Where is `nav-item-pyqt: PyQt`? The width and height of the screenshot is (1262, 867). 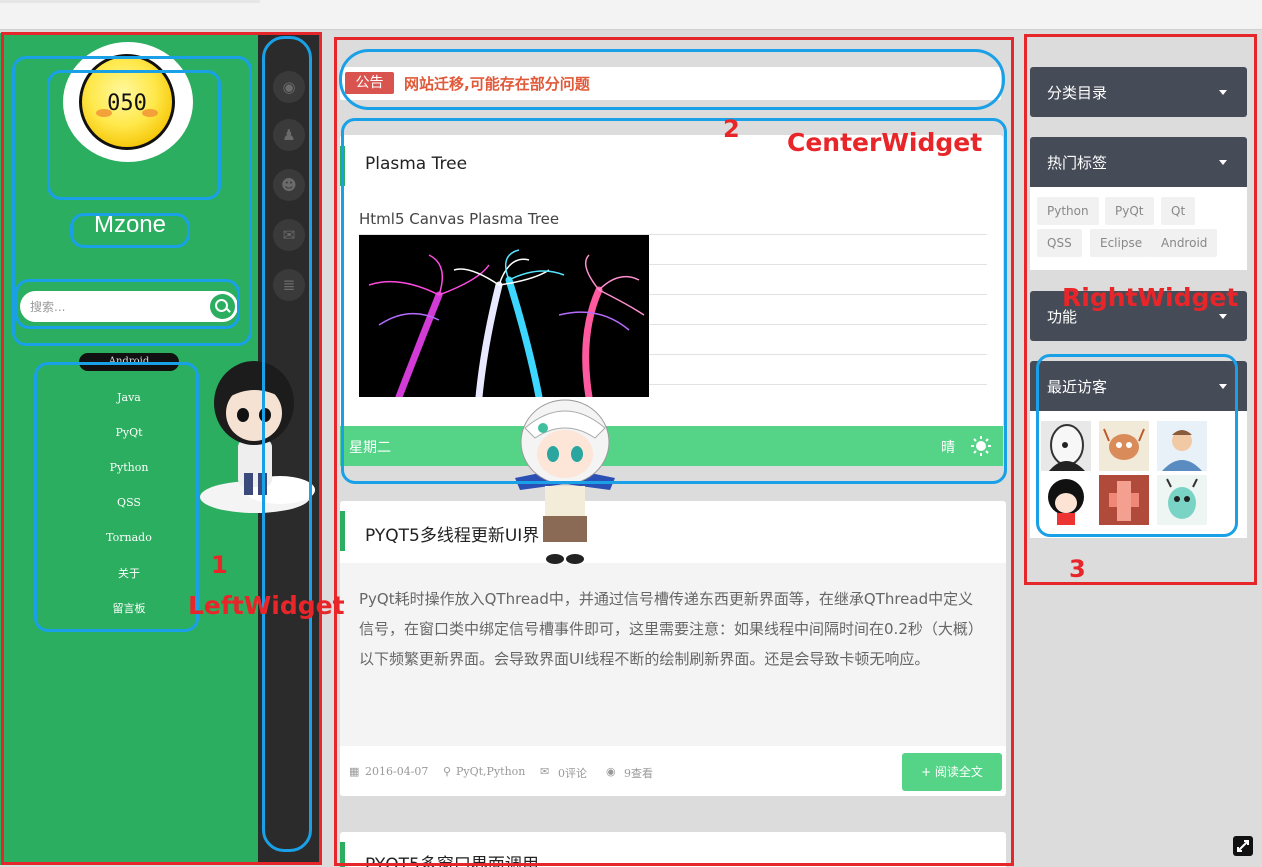
nav-item-pyqt: PyQt is located at coordinates (129, 432).